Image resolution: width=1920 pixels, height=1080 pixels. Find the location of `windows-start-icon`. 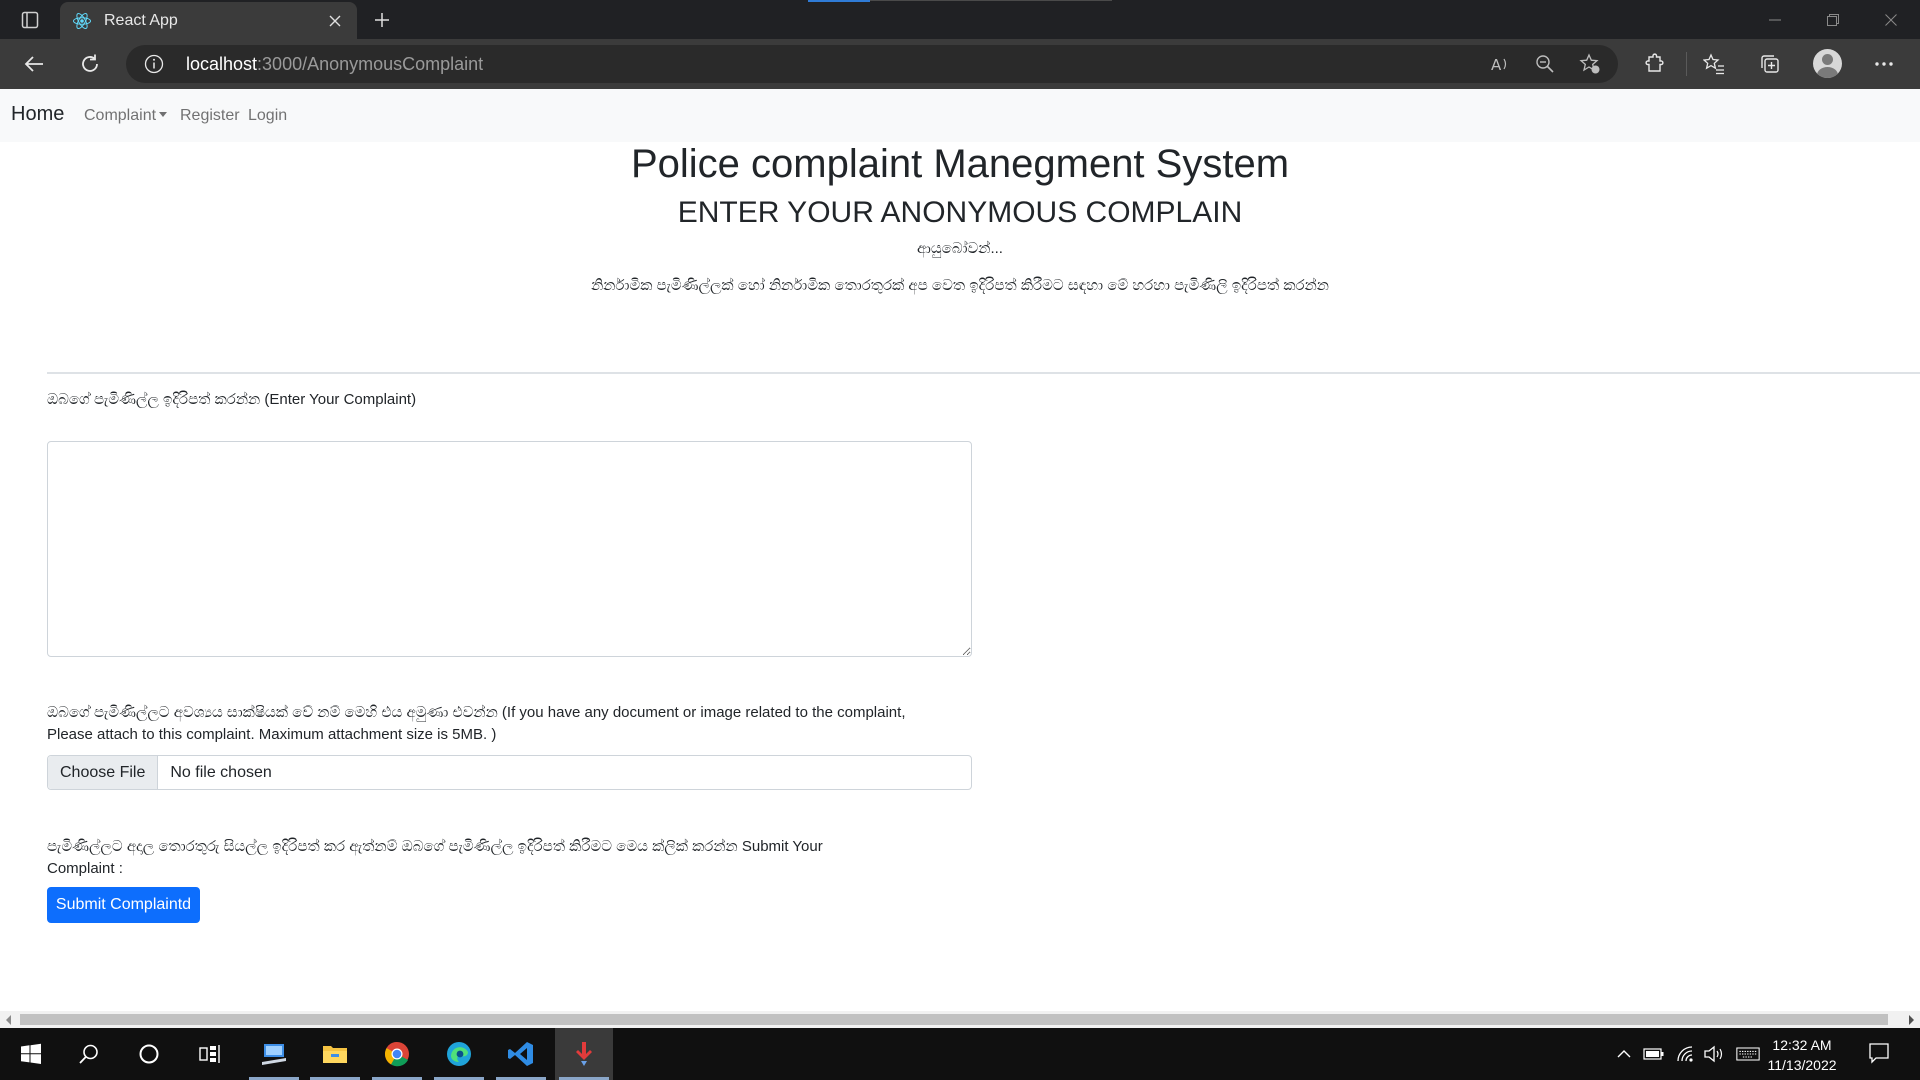

windows-start-icon is located at coordinates (31, 1054).